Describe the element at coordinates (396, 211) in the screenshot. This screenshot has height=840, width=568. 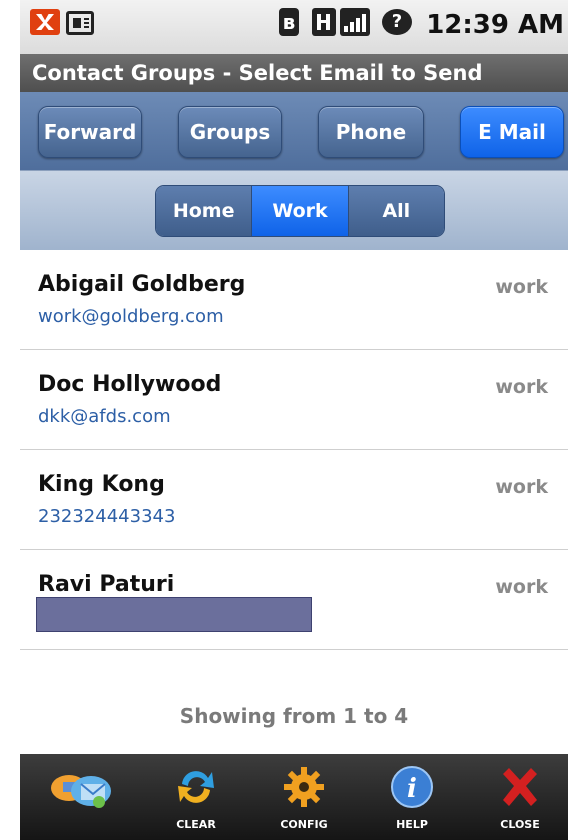
I see `segment-all: All` at that location.